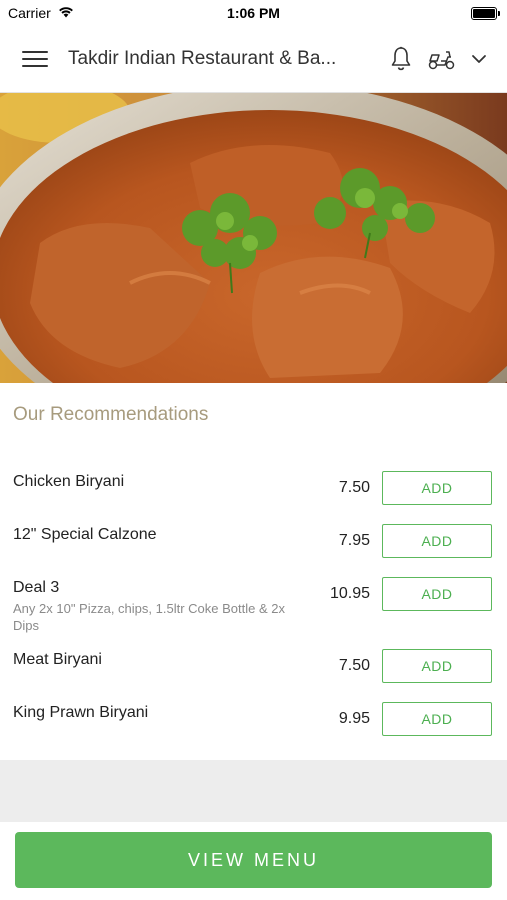 The width and height of the screenshot is (507, 900). Describe the element at coordinates (401, 59) in the screenshot. I see `bell-icon` at that location.